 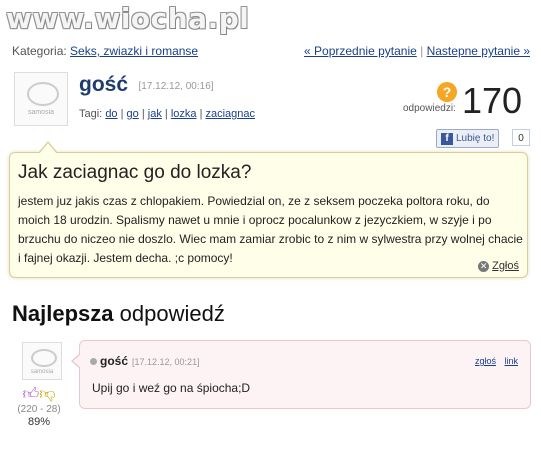 What do you see at coordinates (171, 388) in the screenshot?
I see `answer-text: Upij go i weź go na śpiocha;D` at bounding box center [171, 388].